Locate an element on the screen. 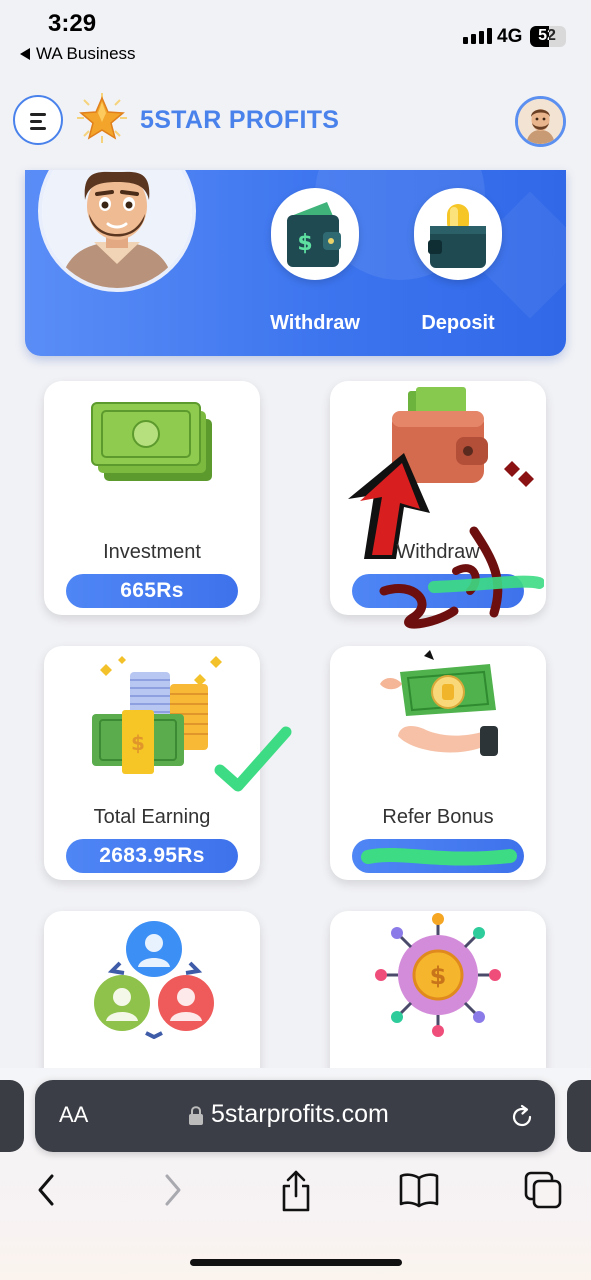  handwritten-scribble is located at coordinates (461, 577).